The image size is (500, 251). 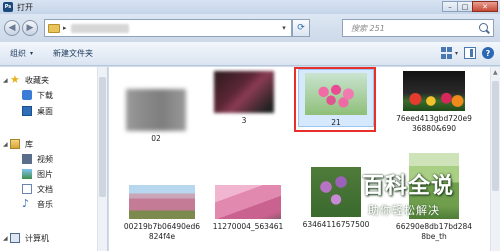 What do you see at coordinates (470, 53) in the screenshot?
I see `preview-pane-icon` at bounding box center [470, 53].